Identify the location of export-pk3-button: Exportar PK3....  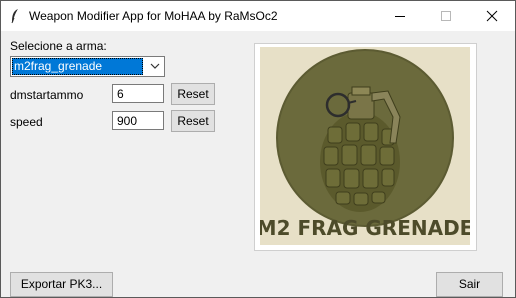
(61, 284).